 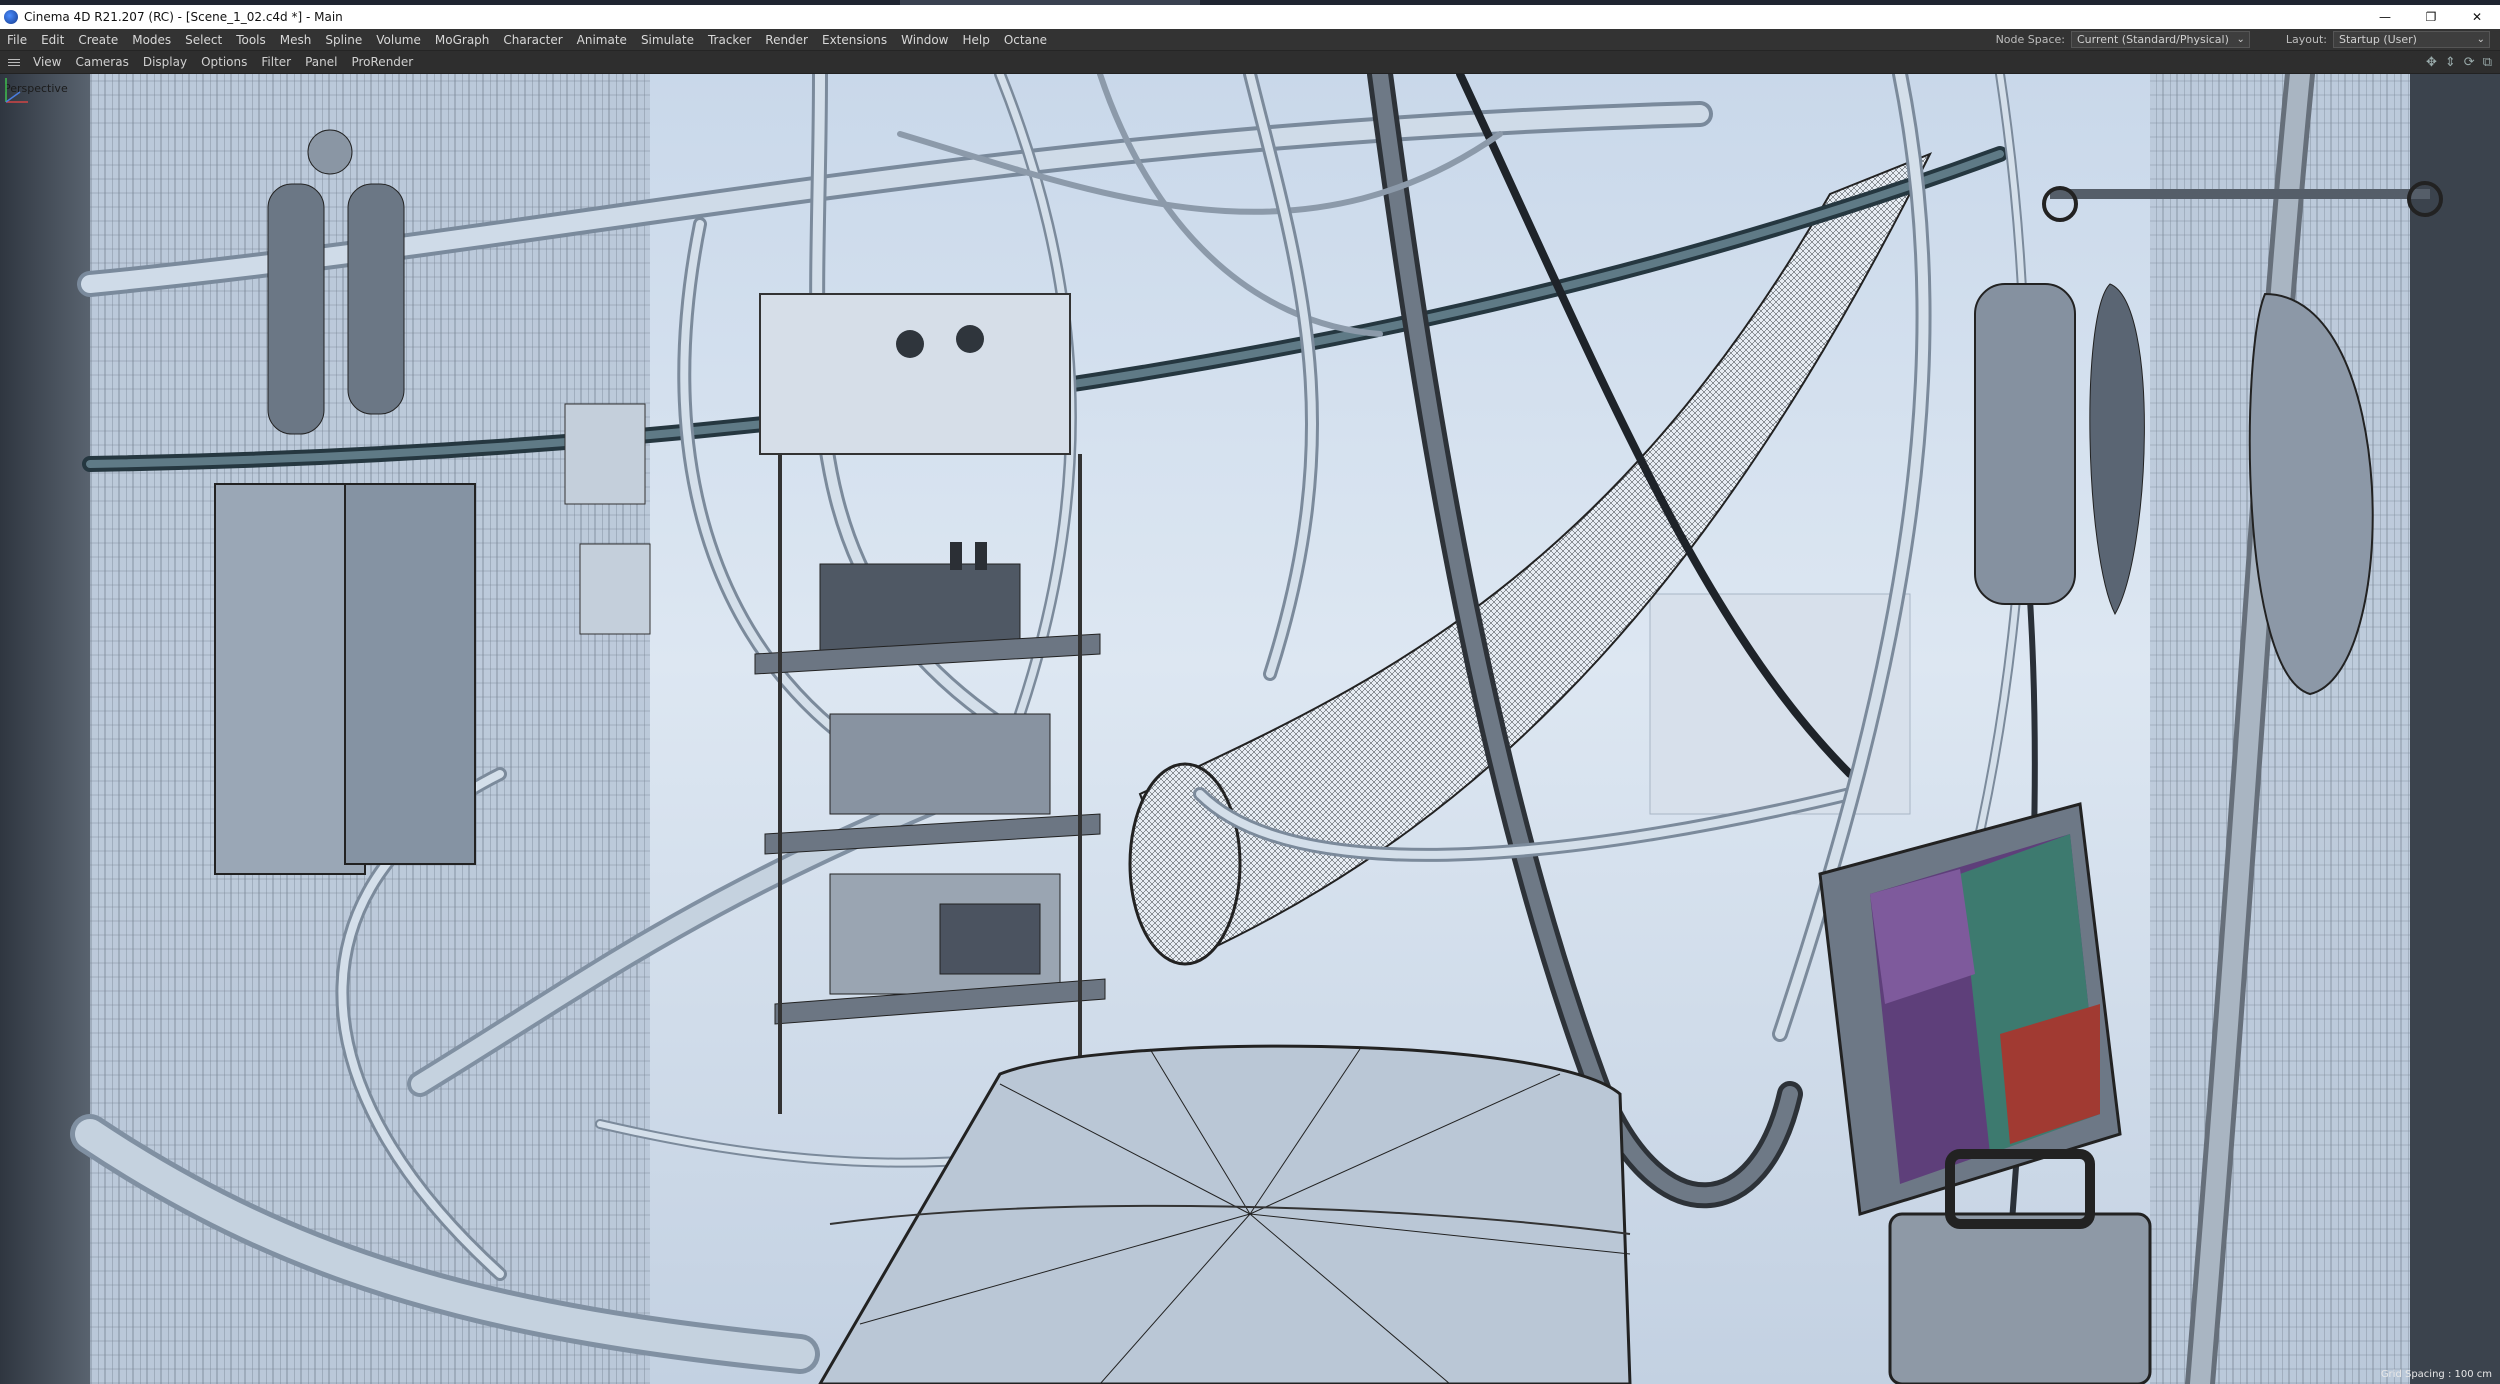 What do you see at coordinates (667, 40) in the screenshot?
I see `menu-simulate: Simulate` at bounding box center [667, 40].